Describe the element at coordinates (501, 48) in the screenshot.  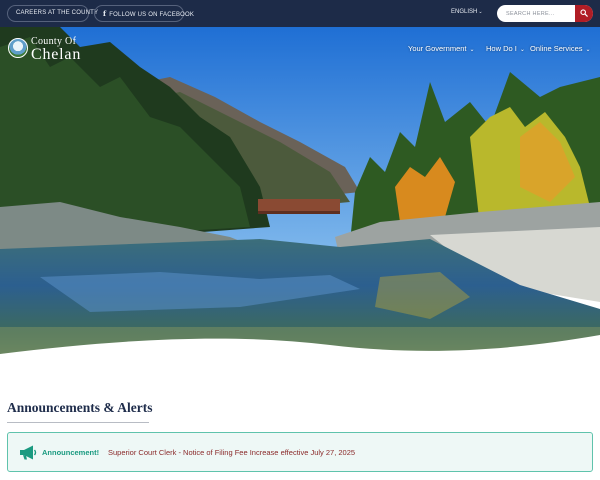
I see `nav-label: How Do I` at that location.